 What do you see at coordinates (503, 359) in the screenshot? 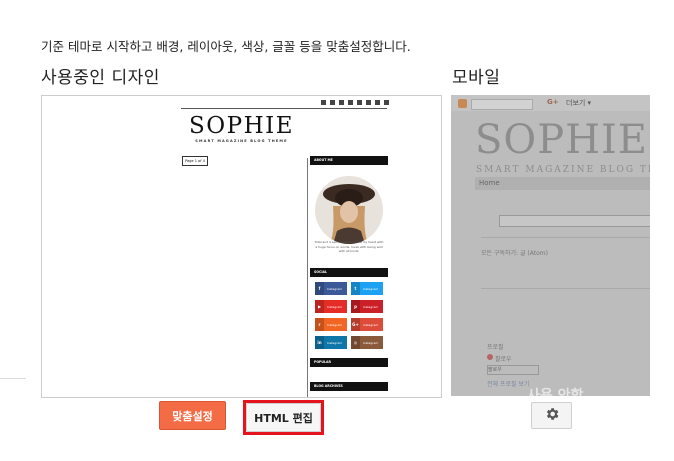
I see `mobile-follow-label: 팔로우` at bounding box center [503, 359].